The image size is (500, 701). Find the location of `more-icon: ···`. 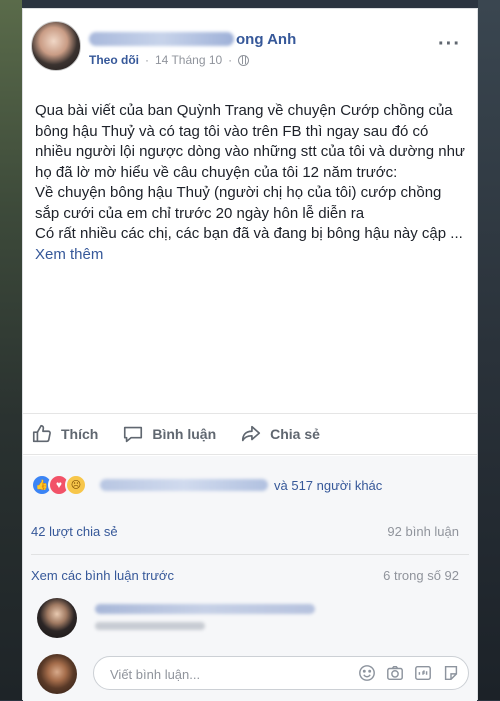

more-icon: ··· is located at coordinates (449, 44).